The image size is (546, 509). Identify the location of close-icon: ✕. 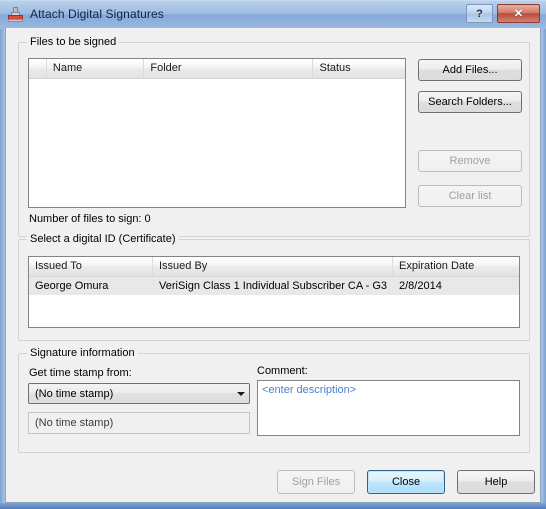
(518, 13).